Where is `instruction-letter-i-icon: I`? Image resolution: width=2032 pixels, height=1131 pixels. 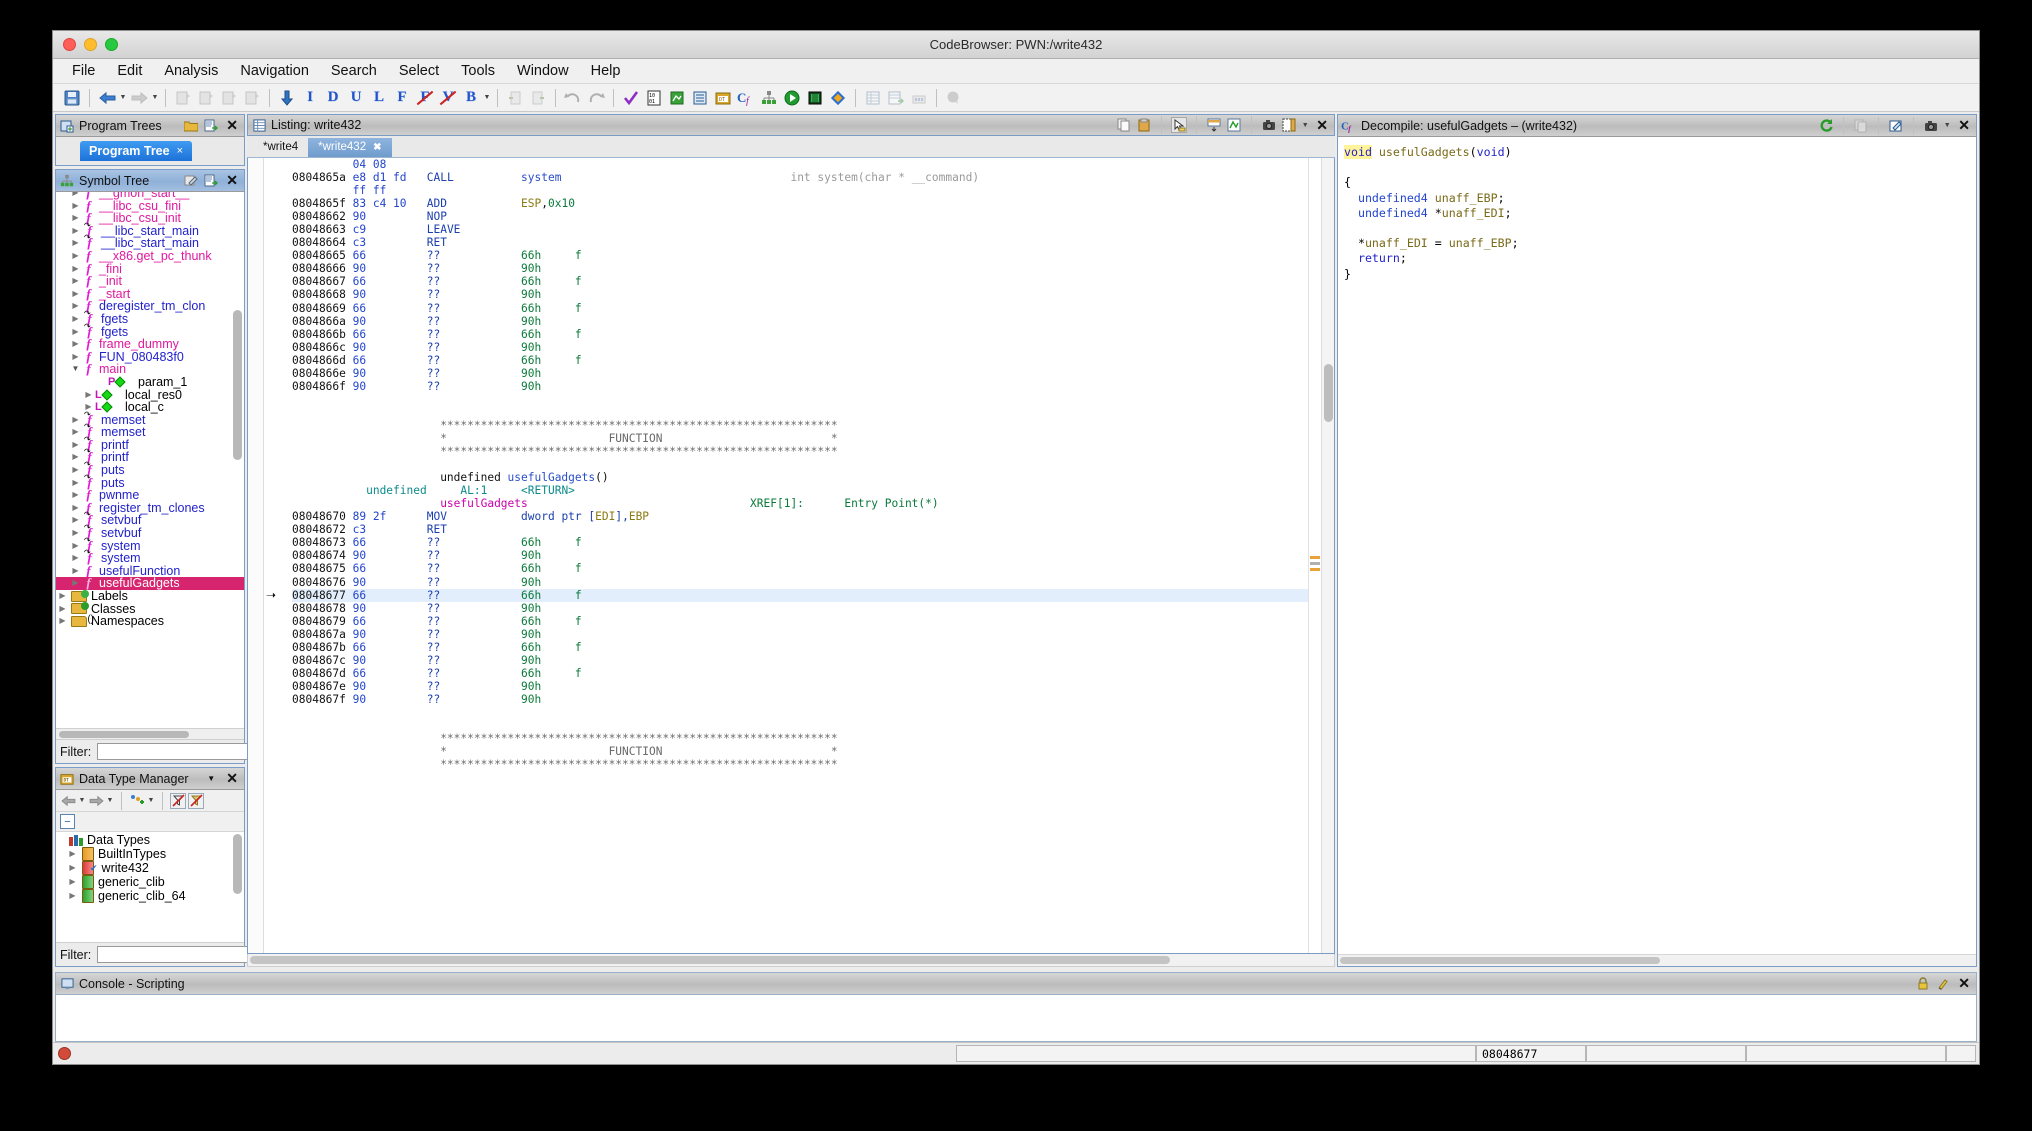
instruction-letter-i-icon: I is located at coordinates (310, 98).